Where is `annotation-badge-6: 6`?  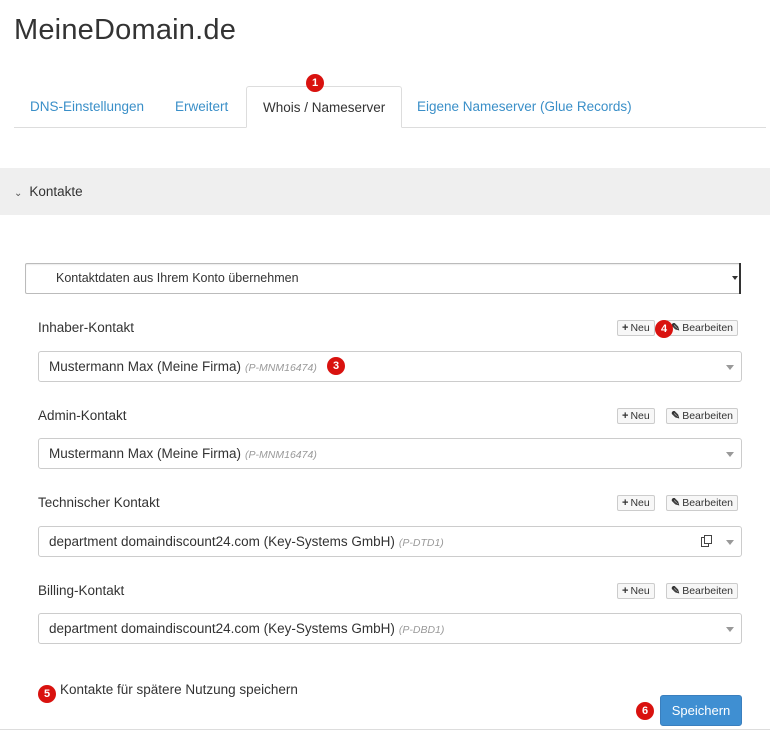 annotation-badge-6: 6 is located at coordinates (645, 711).